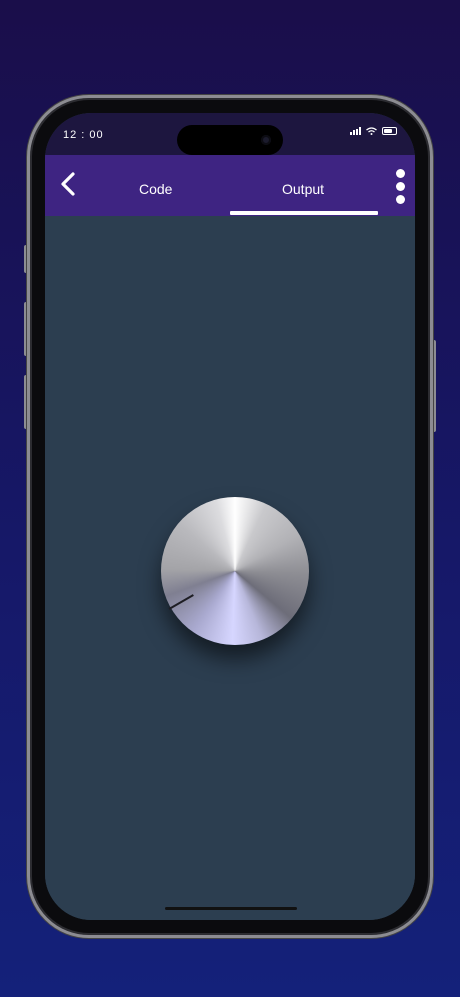 The image size is (460, 997). What do you see at coordinates (304, 213) in the screenshot?
I see `tab-indicator` at bounding box center [304, 213].